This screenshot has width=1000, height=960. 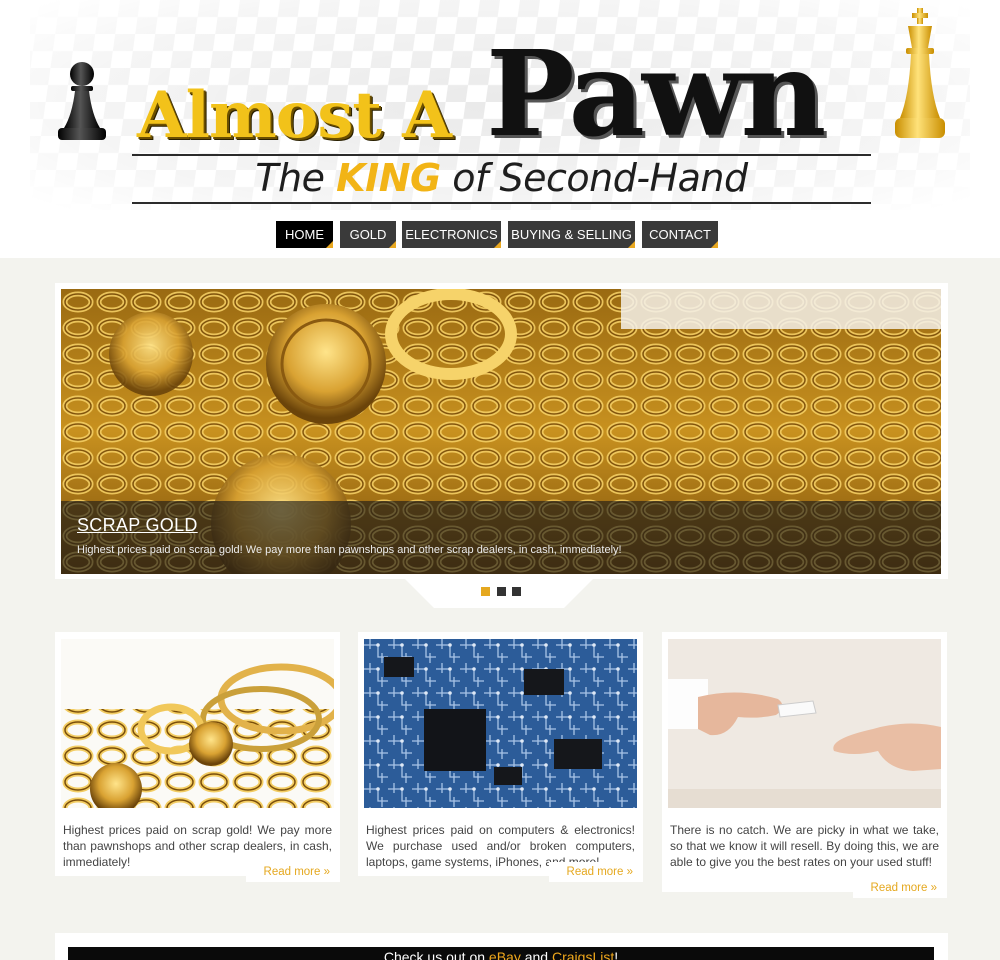 I want to click on ebay-link: eBay, so click(x=505, y=954).